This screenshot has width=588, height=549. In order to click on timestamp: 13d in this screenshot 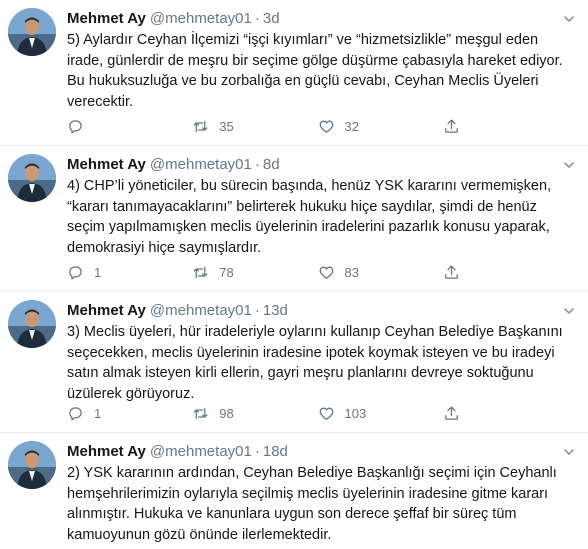, I will do `click(275, 310)`.